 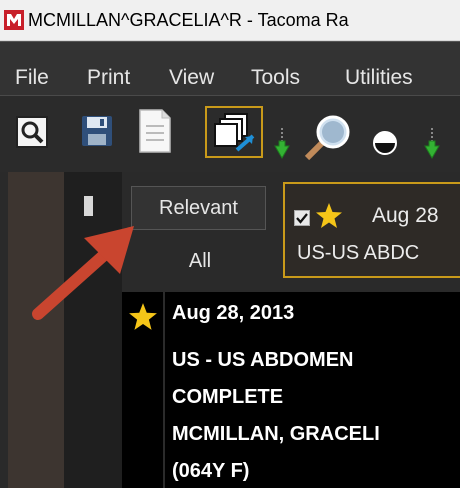 I want to click on annotation-arrow, so click(x=83, y=273).